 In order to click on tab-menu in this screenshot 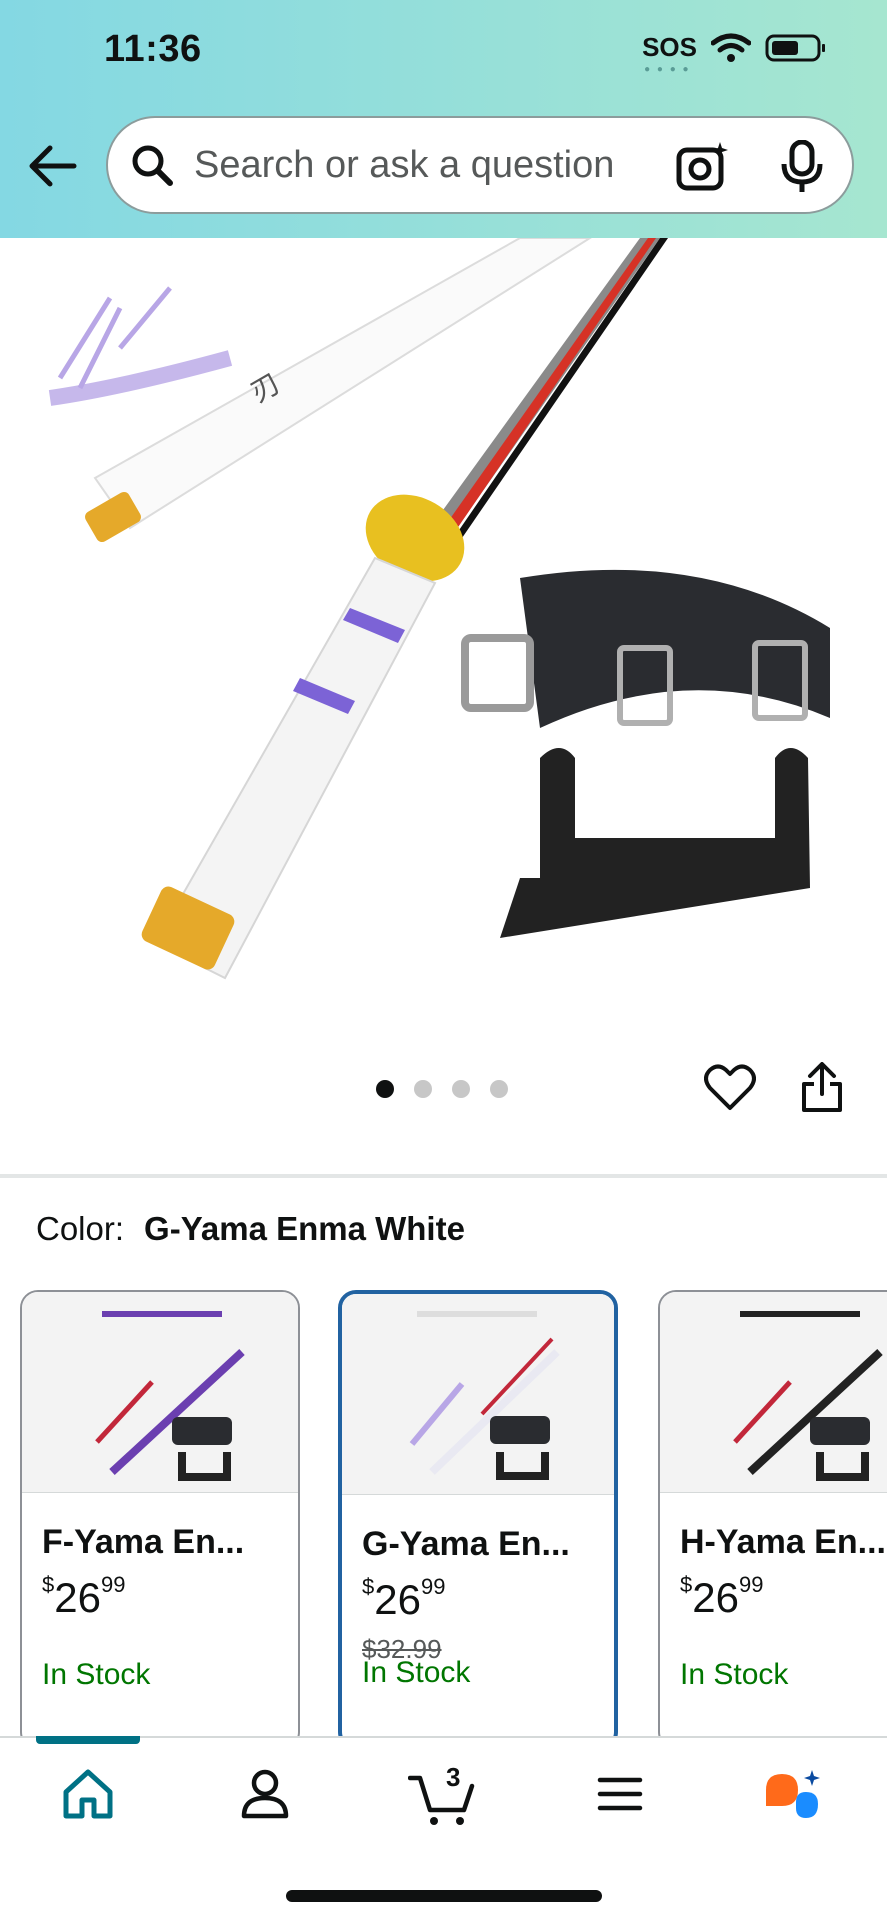, I will do `click(620, 1796)`.